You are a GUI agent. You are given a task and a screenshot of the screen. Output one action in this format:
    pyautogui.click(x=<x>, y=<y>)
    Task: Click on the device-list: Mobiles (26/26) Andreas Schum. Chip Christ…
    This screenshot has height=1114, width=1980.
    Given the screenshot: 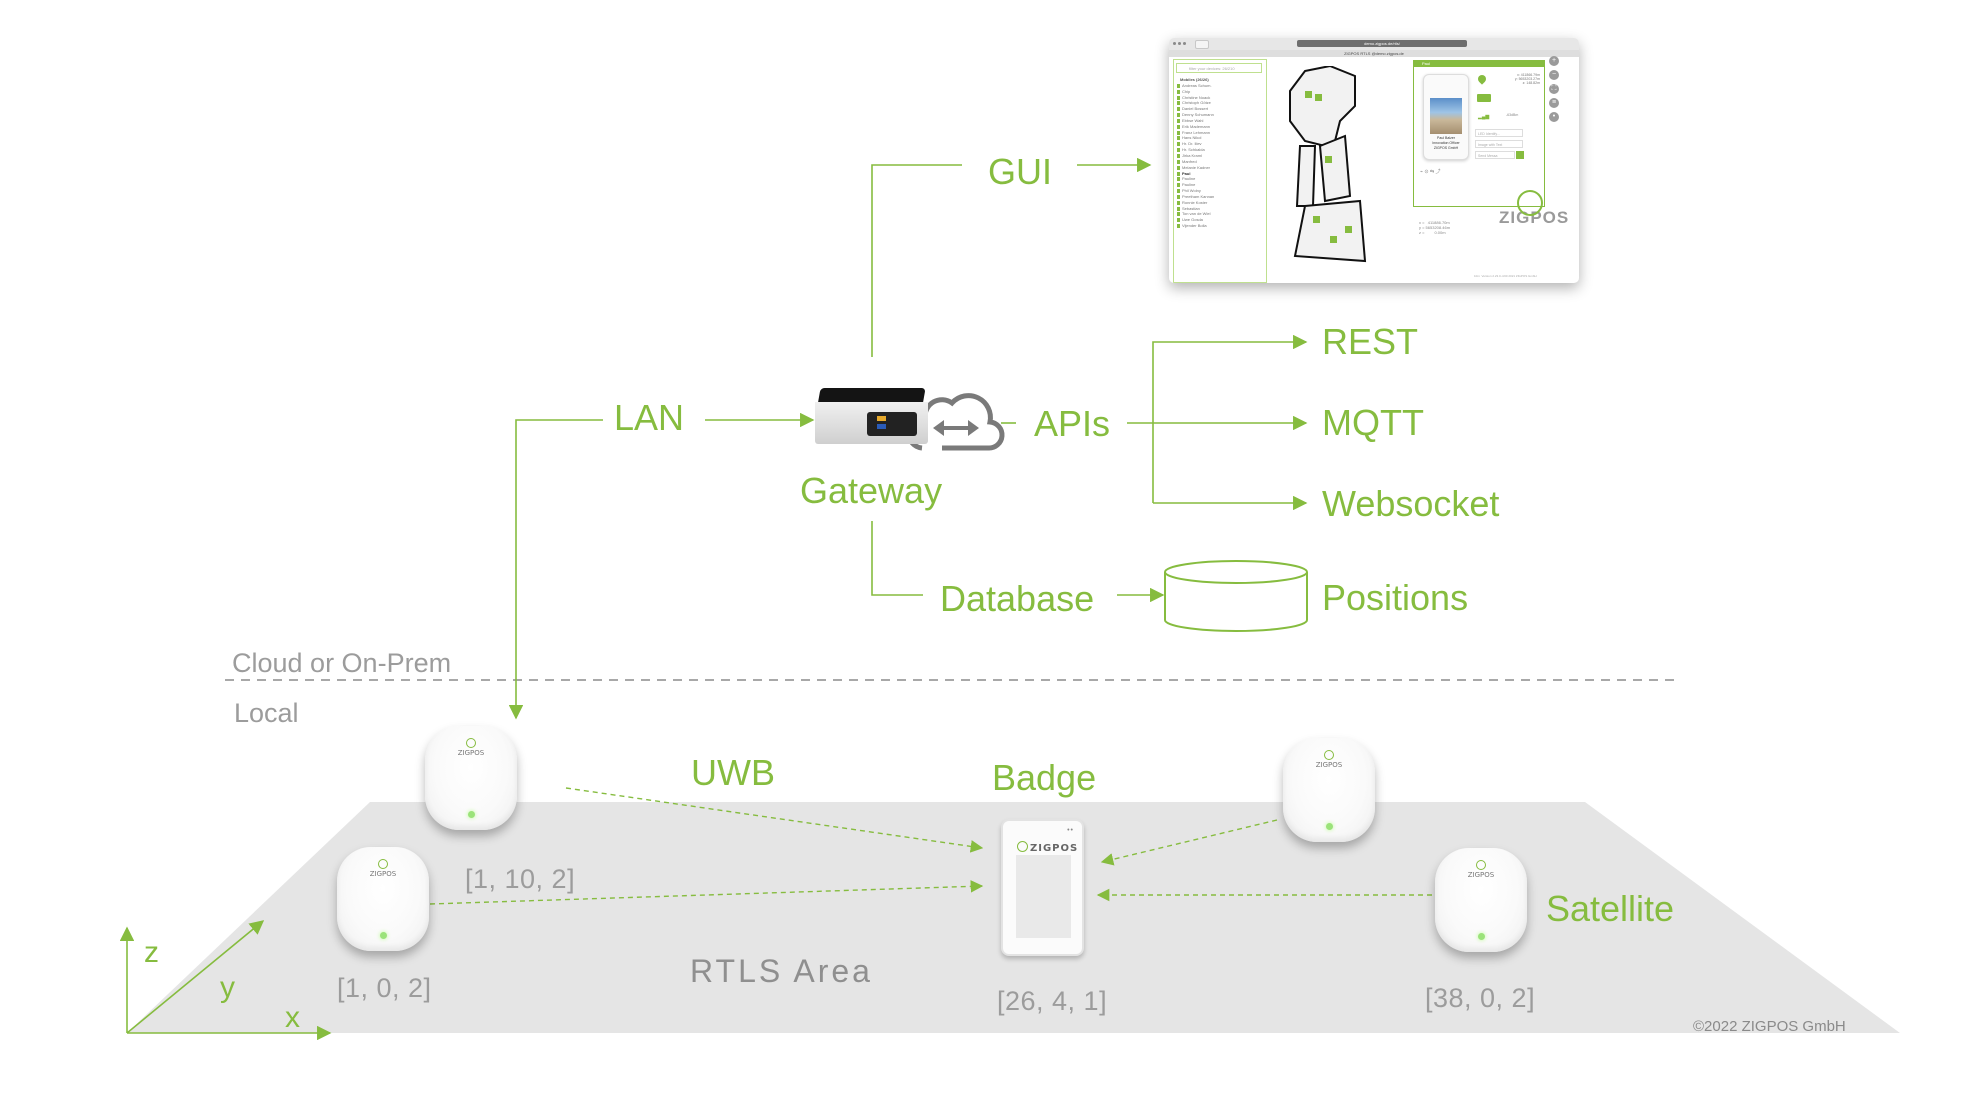 What is the action you would take?
    pyautogui.click(x=1195, y=153)
    